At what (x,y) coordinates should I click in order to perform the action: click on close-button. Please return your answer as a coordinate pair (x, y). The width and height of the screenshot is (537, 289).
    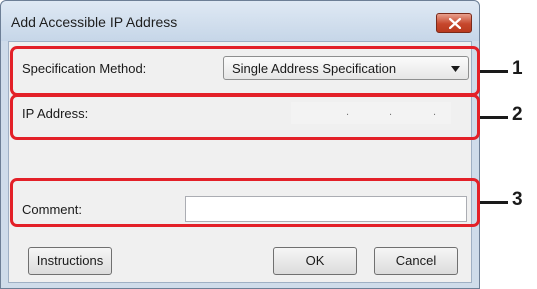
    Looking at the image, I should click on (454, 23).